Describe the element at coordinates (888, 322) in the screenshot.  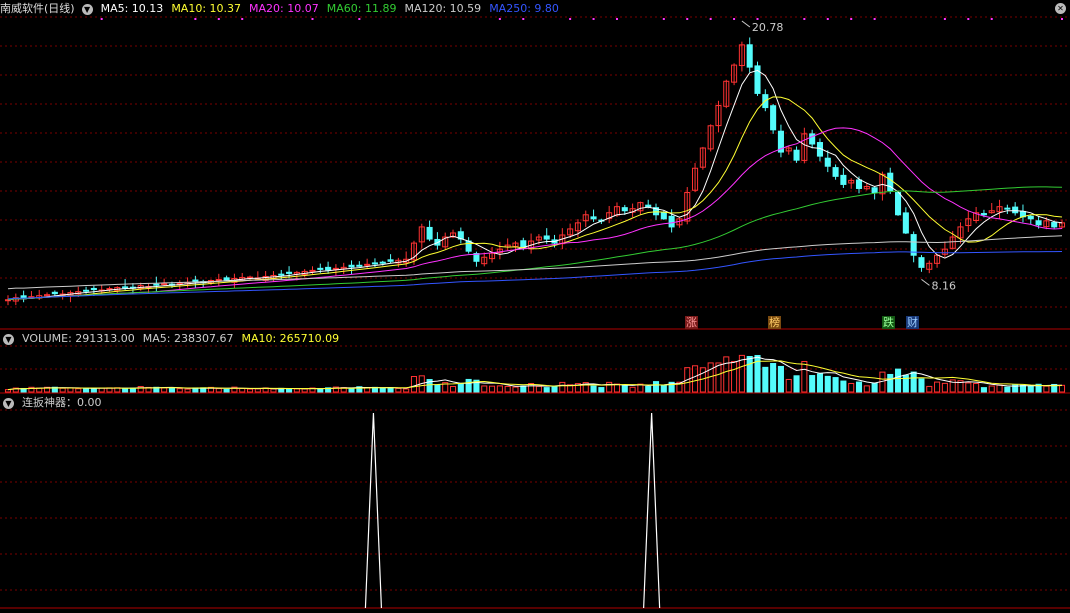
I see `tag-drop: 跌` at that location.